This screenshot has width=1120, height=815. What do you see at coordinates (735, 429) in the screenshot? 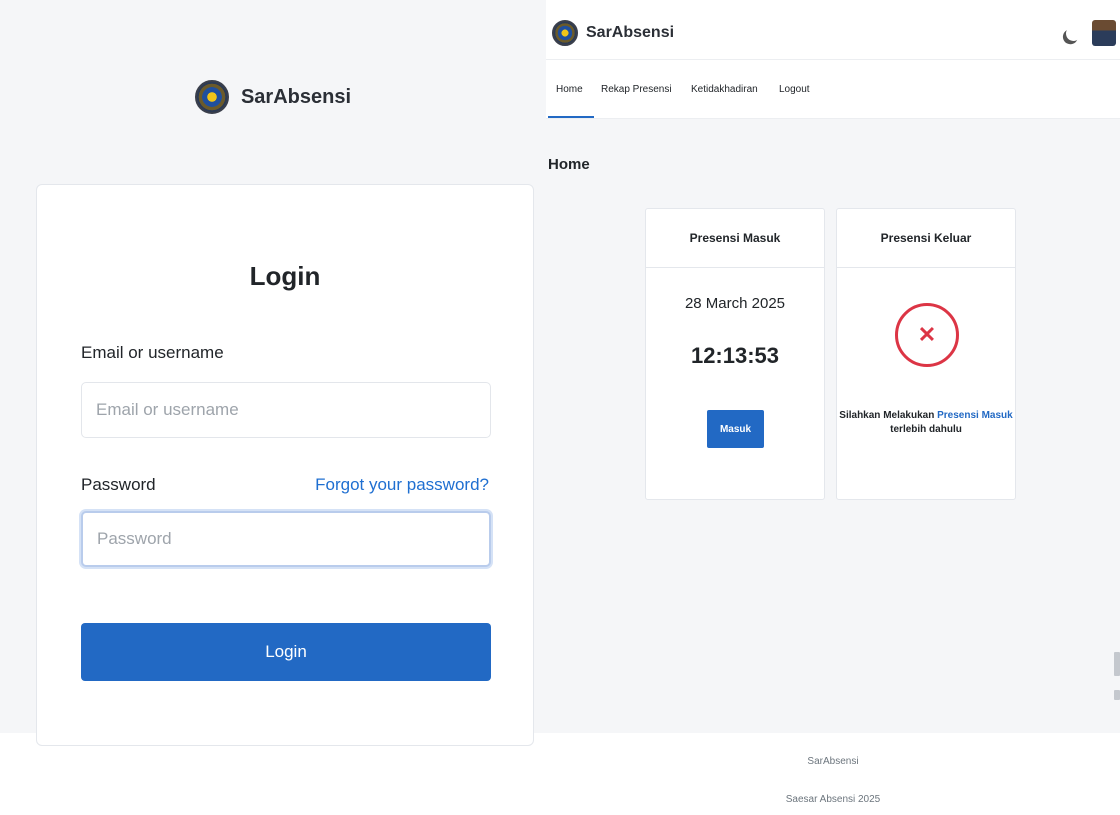
I see `masuk-button: Masuk` at bounding box center [735, 429].